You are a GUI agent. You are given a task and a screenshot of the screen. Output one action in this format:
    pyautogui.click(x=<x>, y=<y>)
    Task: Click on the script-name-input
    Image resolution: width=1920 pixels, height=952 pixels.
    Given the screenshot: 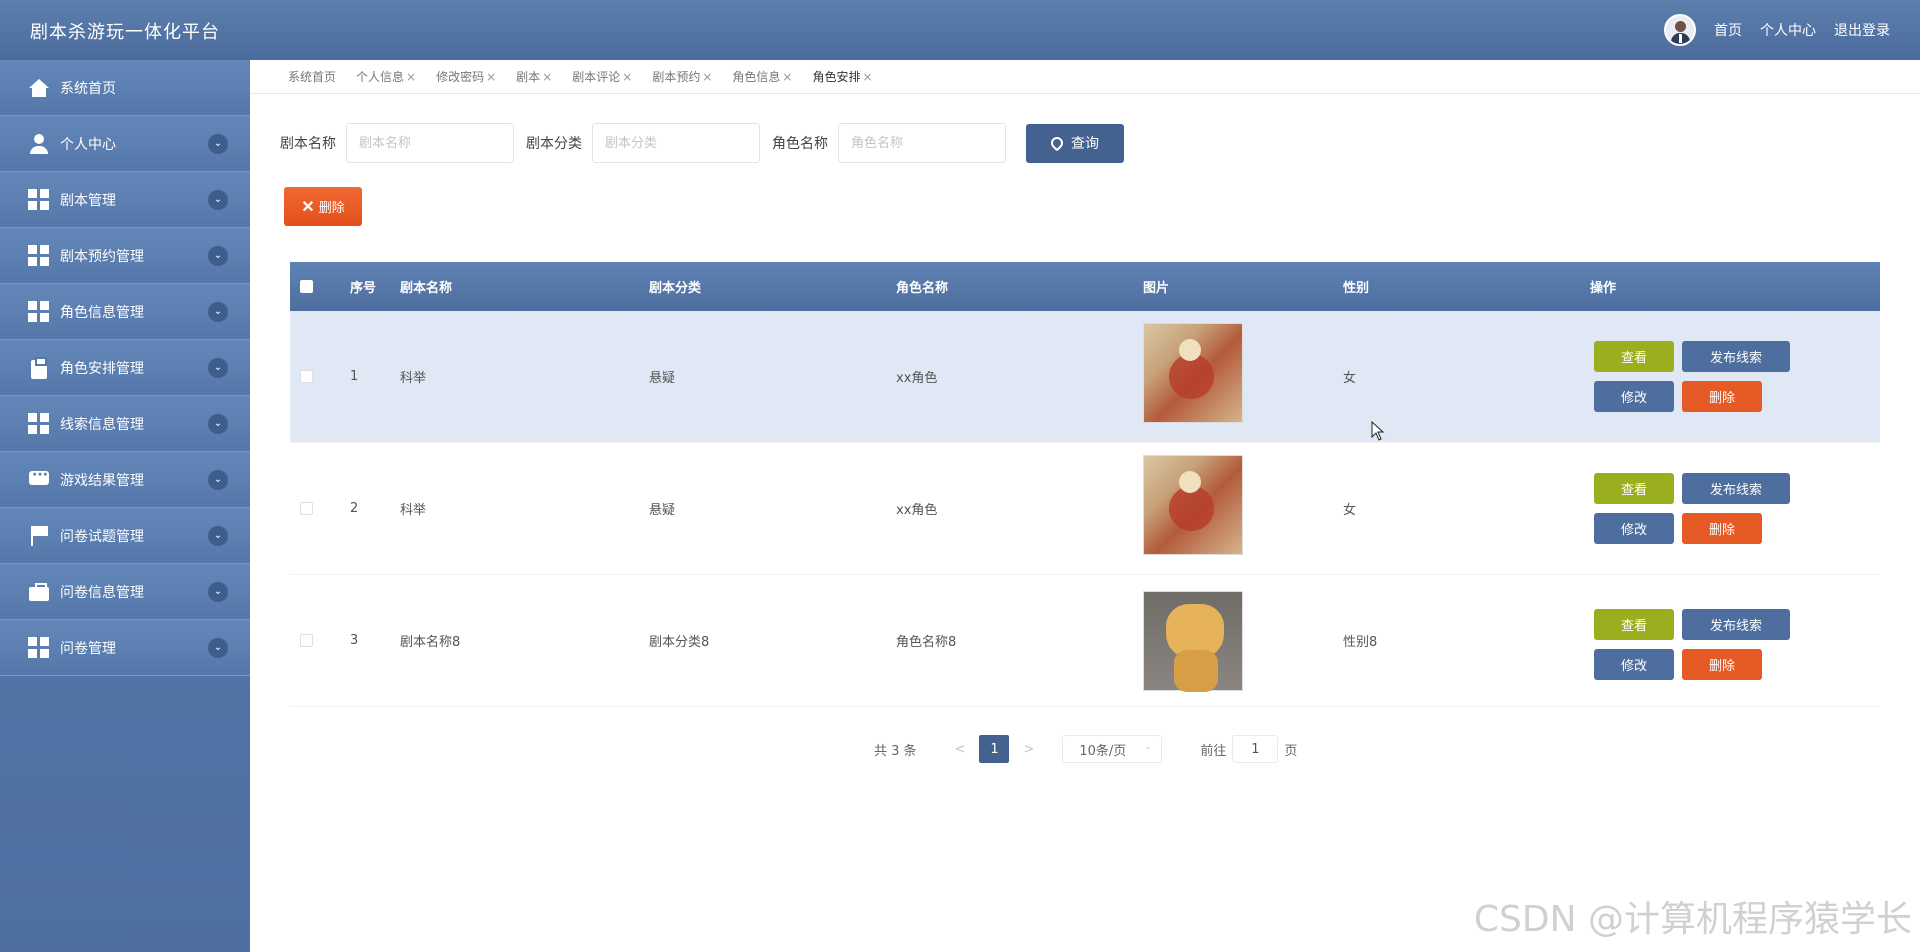 What is the action you would take?
    pyautogui.click(x=430, y=143)
    